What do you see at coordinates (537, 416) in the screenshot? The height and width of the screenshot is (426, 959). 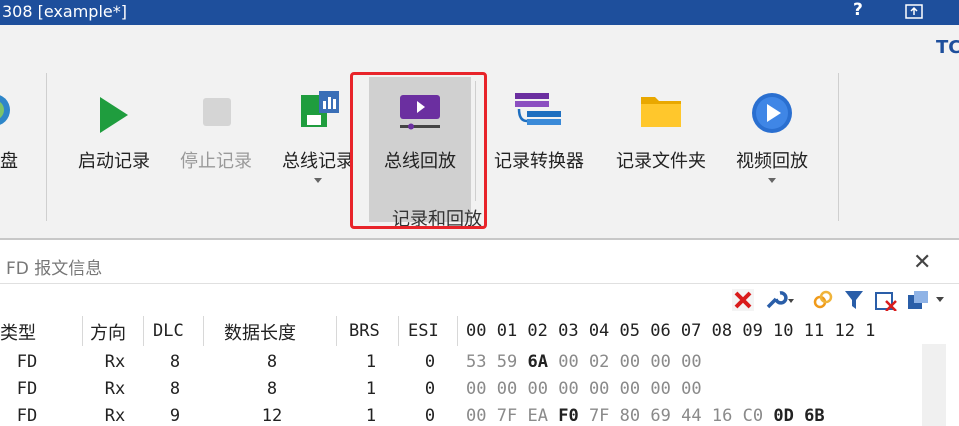 I see `hex-byte: EA` at bounding box center [537, 416].